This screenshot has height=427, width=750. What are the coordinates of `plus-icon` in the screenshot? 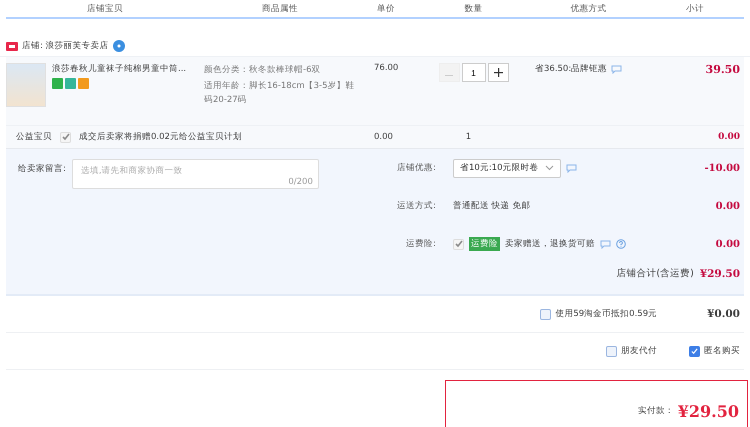 It's located at (498, 72).